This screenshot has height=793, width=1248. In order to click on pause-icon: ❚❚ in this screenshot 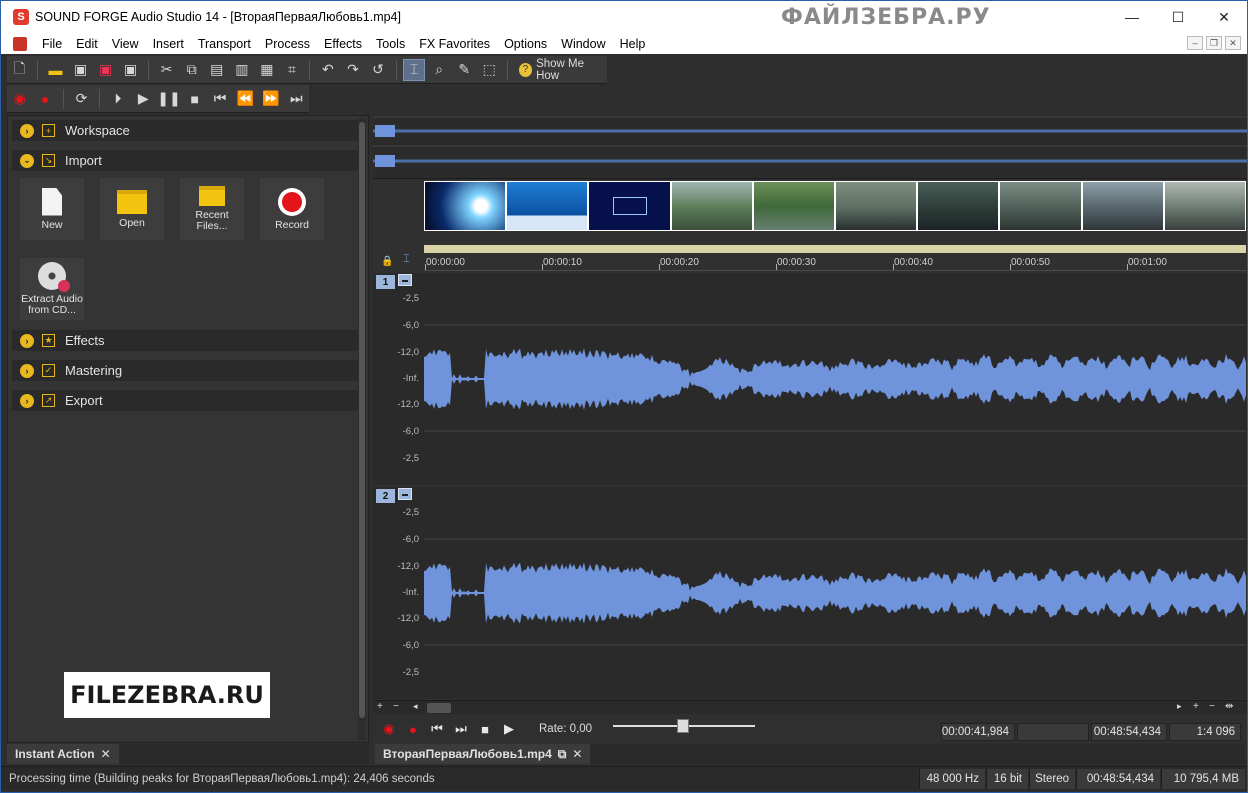, I will do `click(168, 99)`.